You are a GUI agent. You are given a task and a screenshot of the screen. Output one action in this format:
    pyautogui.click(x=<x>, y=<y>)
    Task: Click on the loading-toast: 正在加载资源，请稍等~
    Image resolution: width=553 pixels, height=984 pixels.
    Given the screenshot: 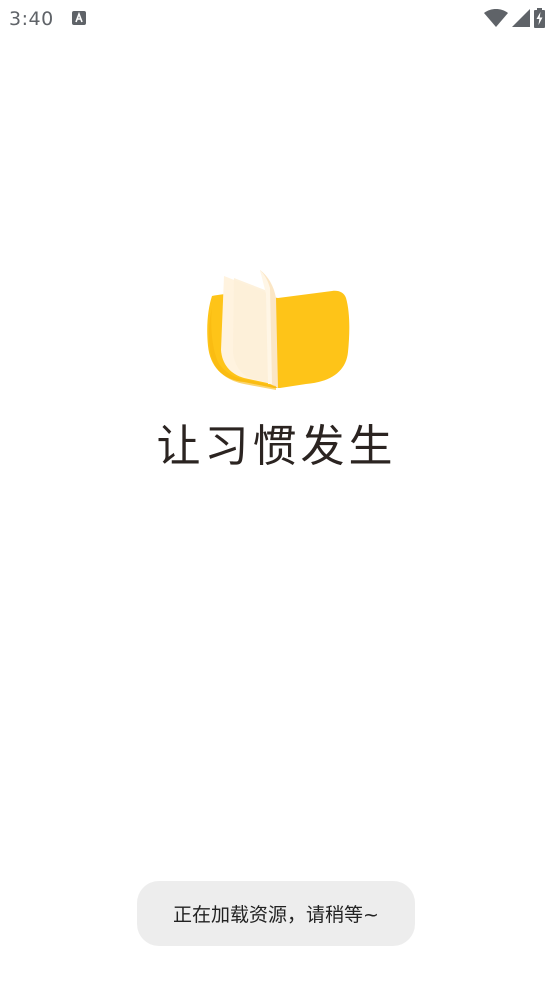 What is the action you would take?
    pyautogui.click(x=276, y=913)
    